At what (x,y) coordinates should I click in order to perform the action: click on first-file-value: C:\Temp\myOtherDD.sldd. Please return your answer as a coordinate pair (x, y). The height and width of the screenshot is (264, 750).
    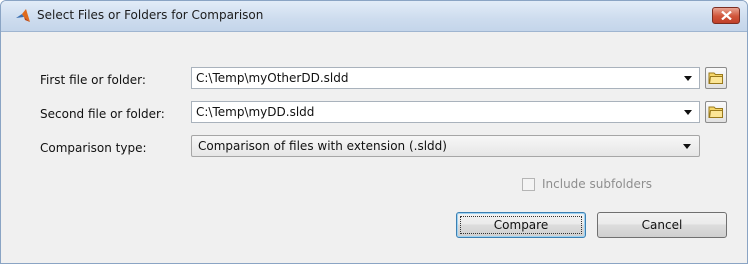
    Looking at the image, I should click on (272, 78).